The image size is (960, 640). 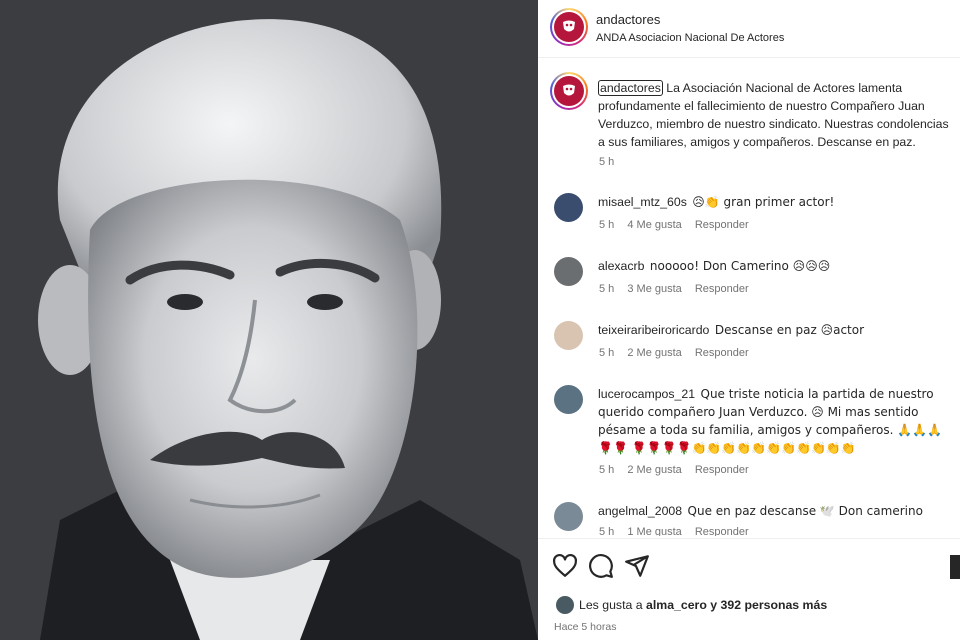 What do you see at coordinates (789, 330) in the screenshot?
I see `comment-body: Descanse en paz 😥actor` at bounding box center [789, 330].